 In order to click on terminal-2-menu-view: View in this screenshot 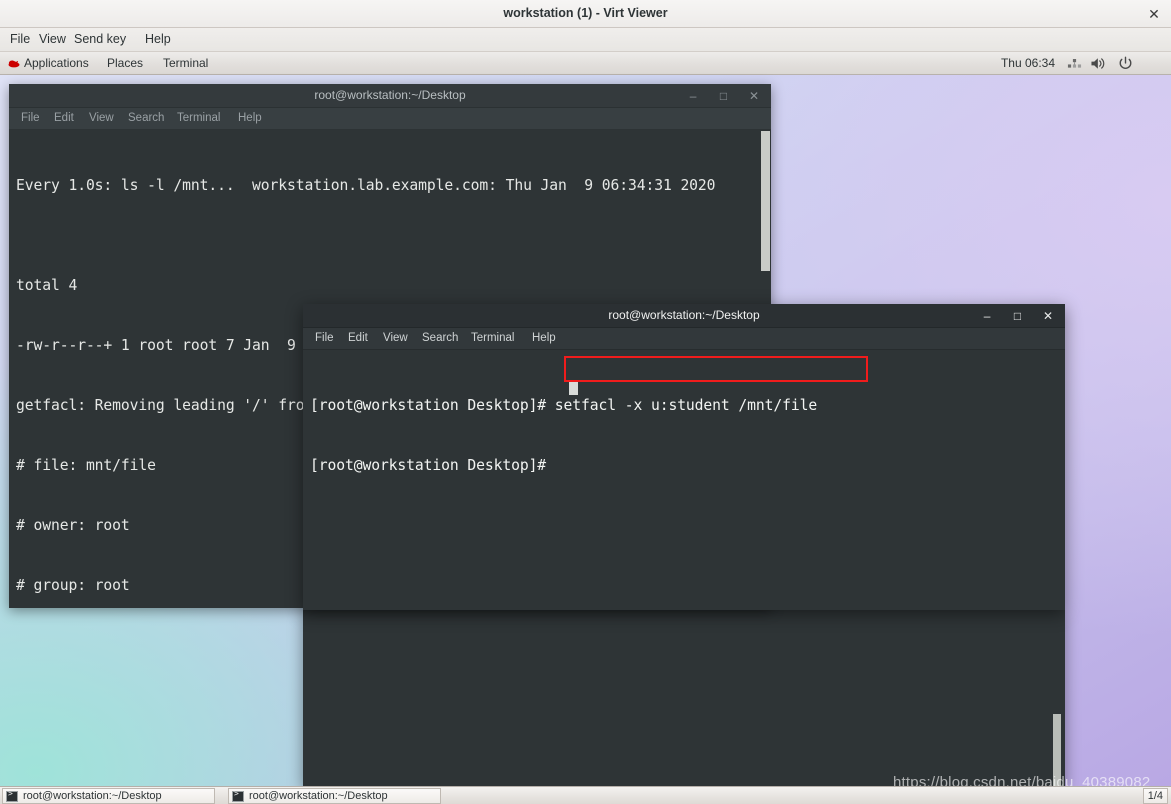, I will do `click(395, 338)`.